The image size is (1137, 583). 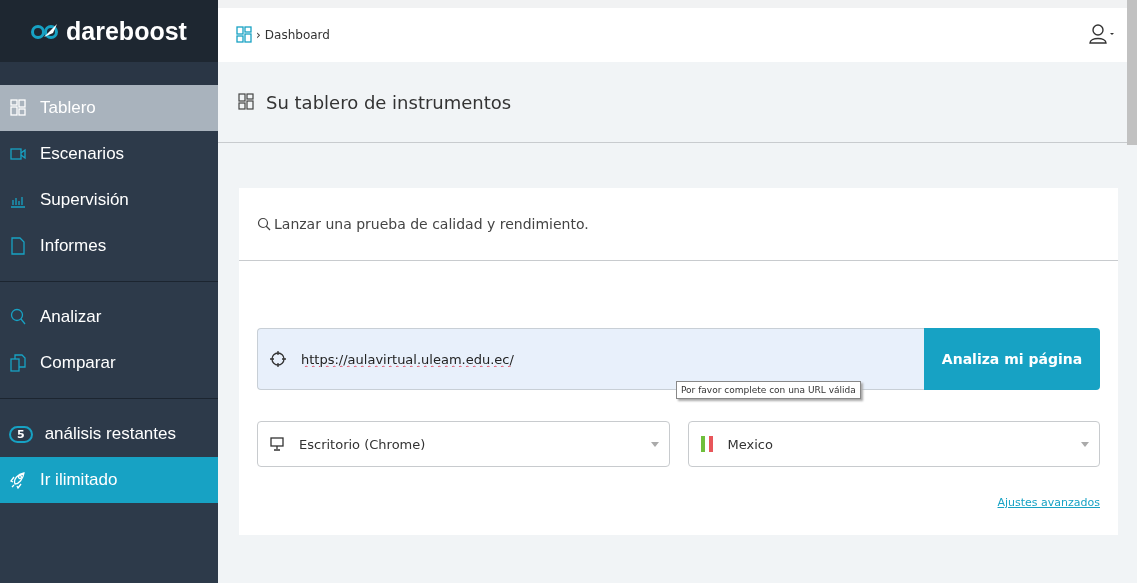 I want to click on page-title: Su tablero de instrumentos, so click(x=389, y=102).